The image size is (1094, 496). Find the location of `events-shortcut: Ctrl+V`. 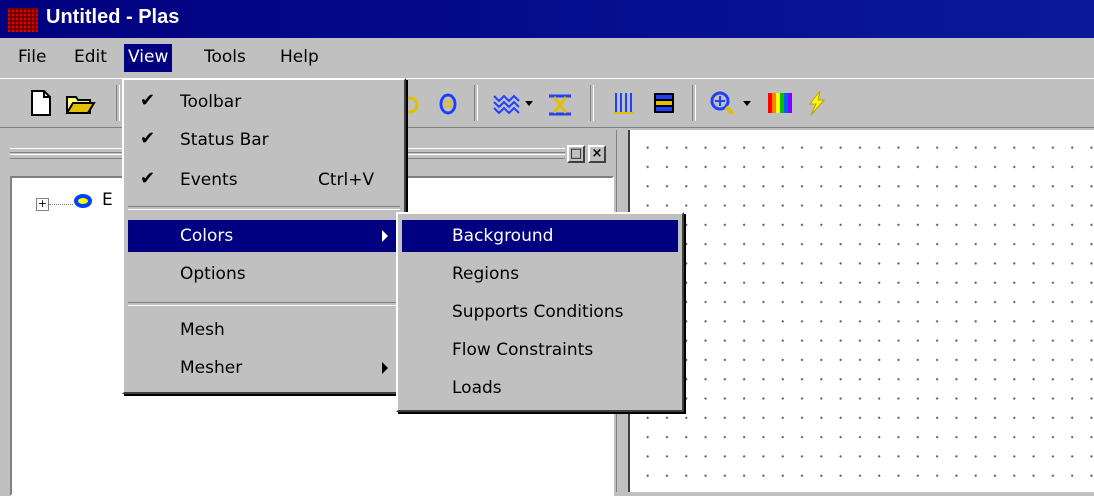

events-shortcut: Ctrl+V is located at coordinates (346, 180).